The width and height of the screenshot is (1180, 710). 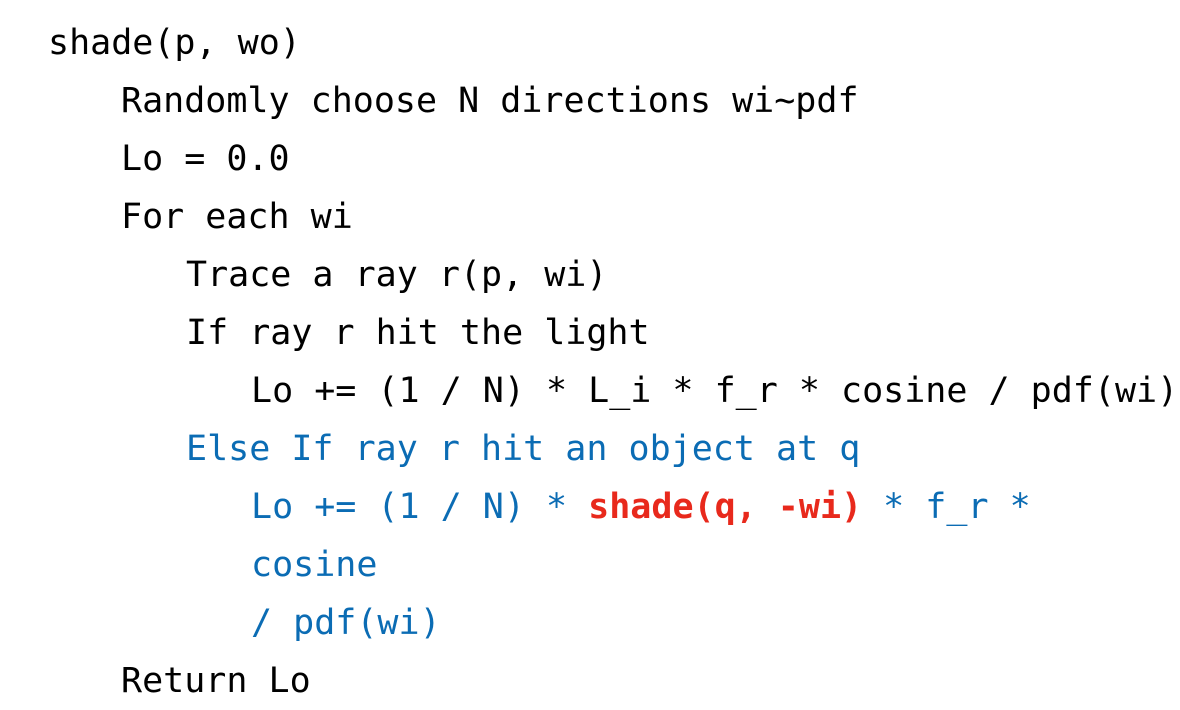 I want to click on recursive-line-prefix: Lo += (1 / N) *, so click(x=420, y=507).